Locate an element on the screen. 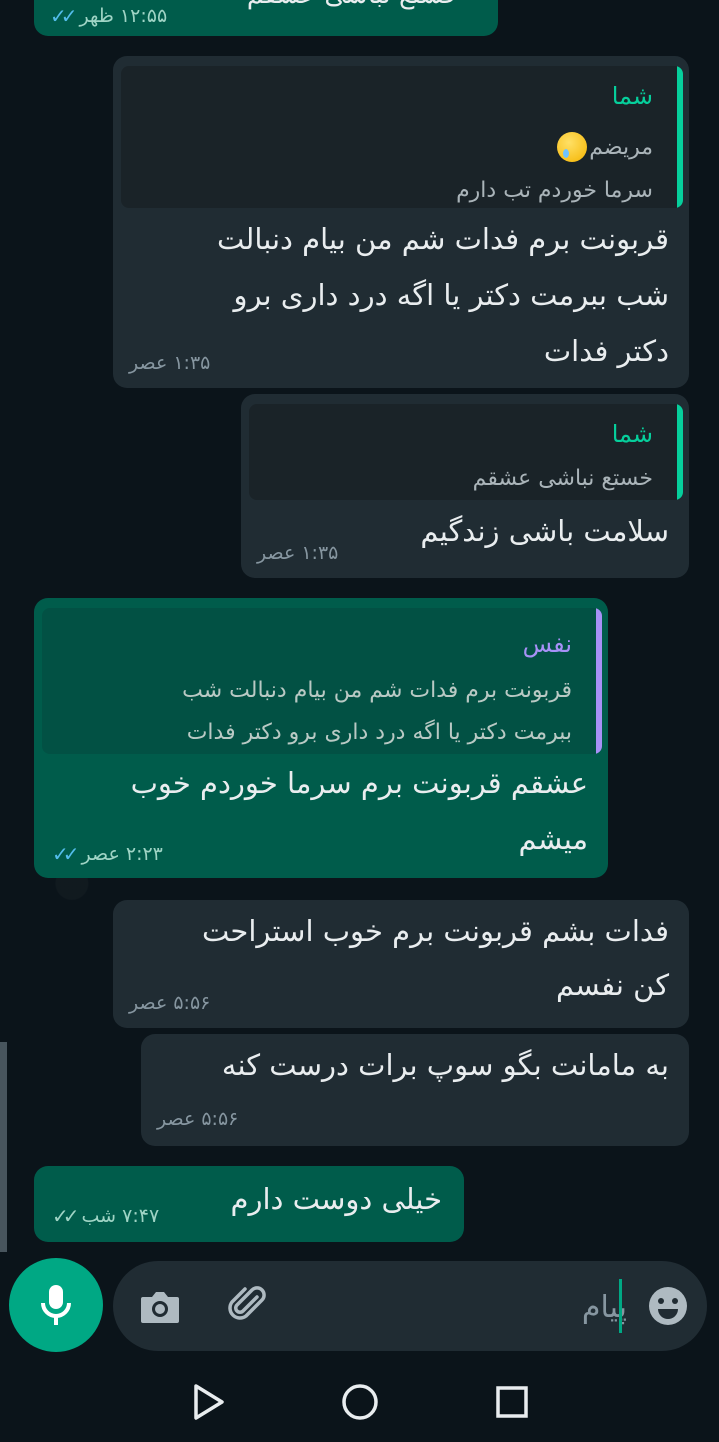  message-bubble-outgoing: خیلی دوست دارم ۷:۴۷ شب ✓✓ is located at coordinates (249, 1204).